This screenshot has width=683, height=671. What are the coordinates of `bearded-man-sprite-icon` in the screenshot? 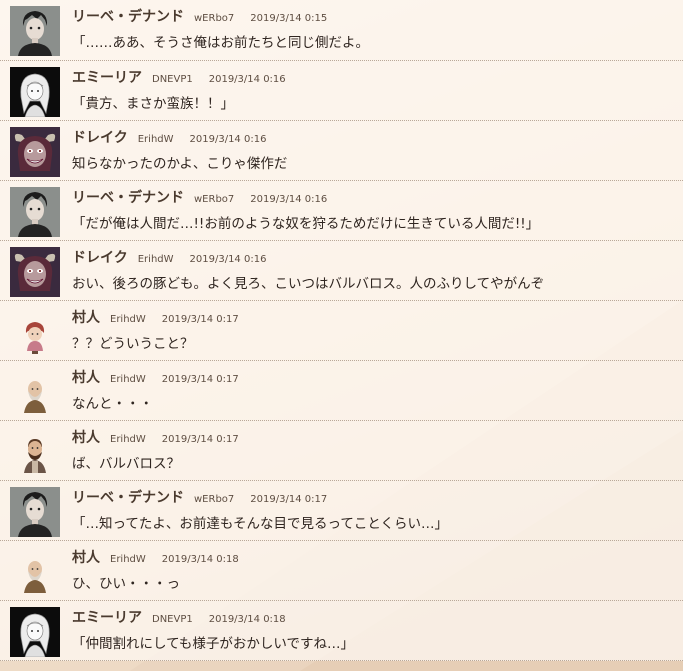 It's located at (35, 452).